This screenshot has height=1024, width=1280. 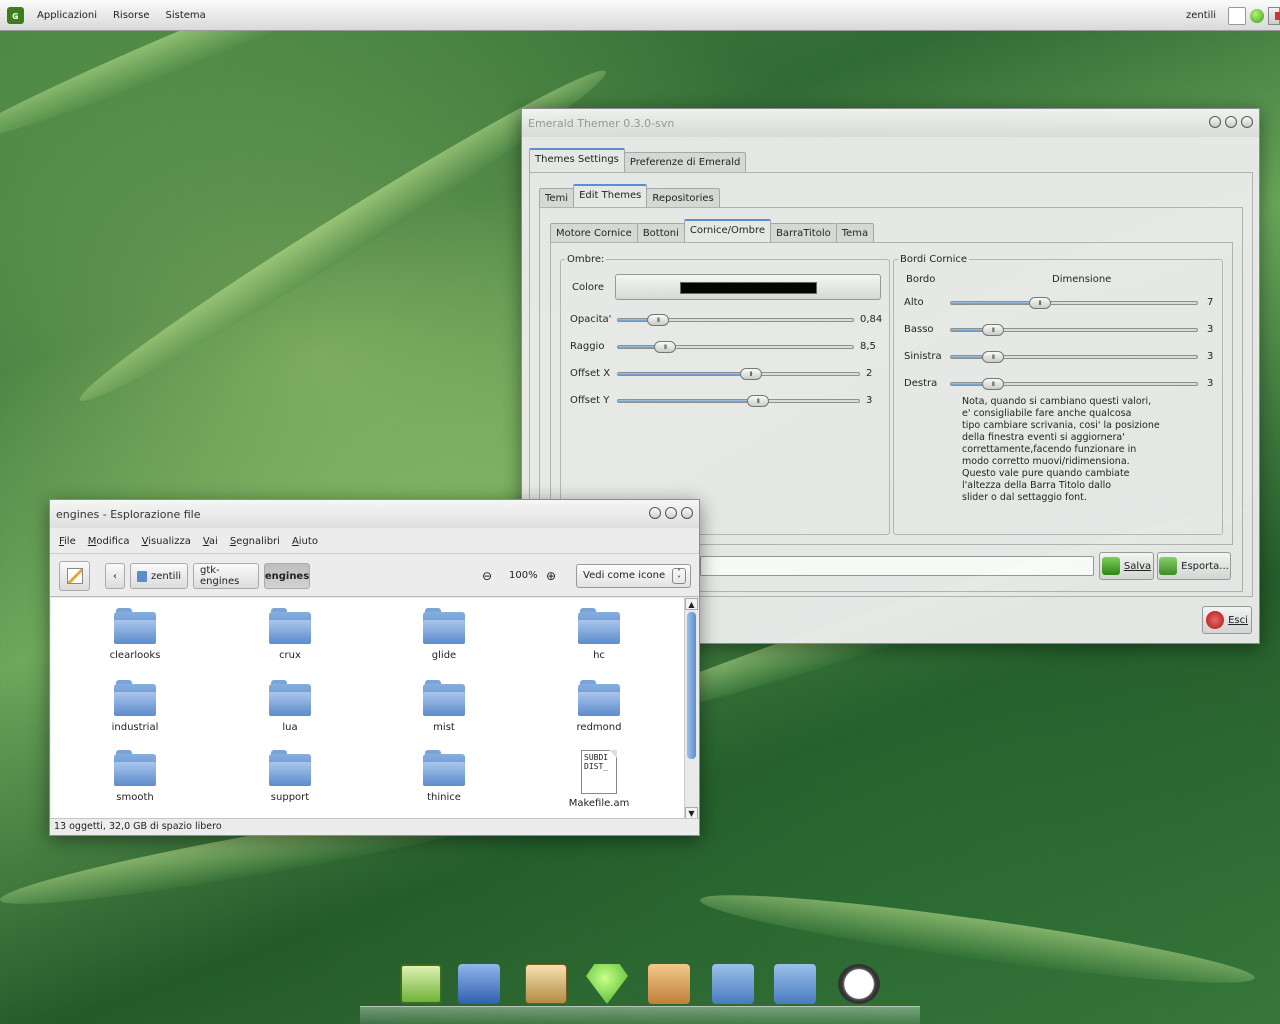 What do you see at coordinates (1274, 15) in the screenshot?
I see `logout-icon` at bounding box center [1274, 15].